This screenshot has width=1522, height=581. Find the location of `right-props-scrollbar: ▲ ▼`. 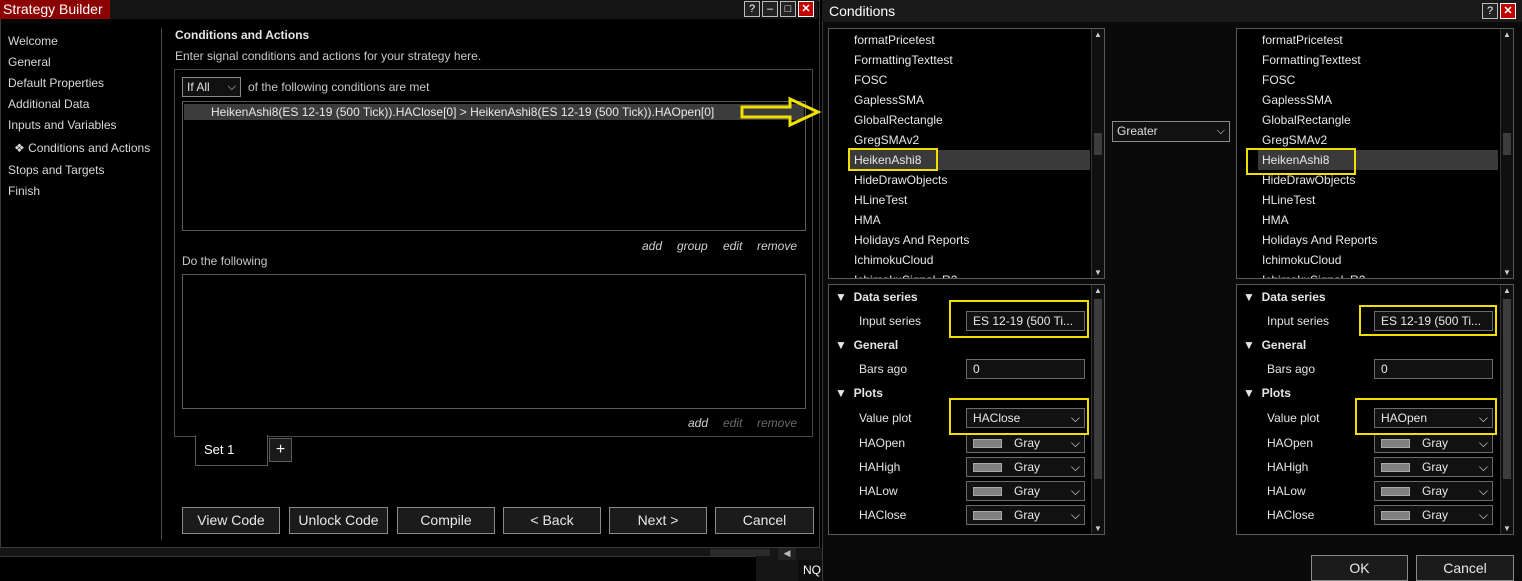

right-props-scrollbar: ▲ ▼ is located at coordinates (1506, 409).